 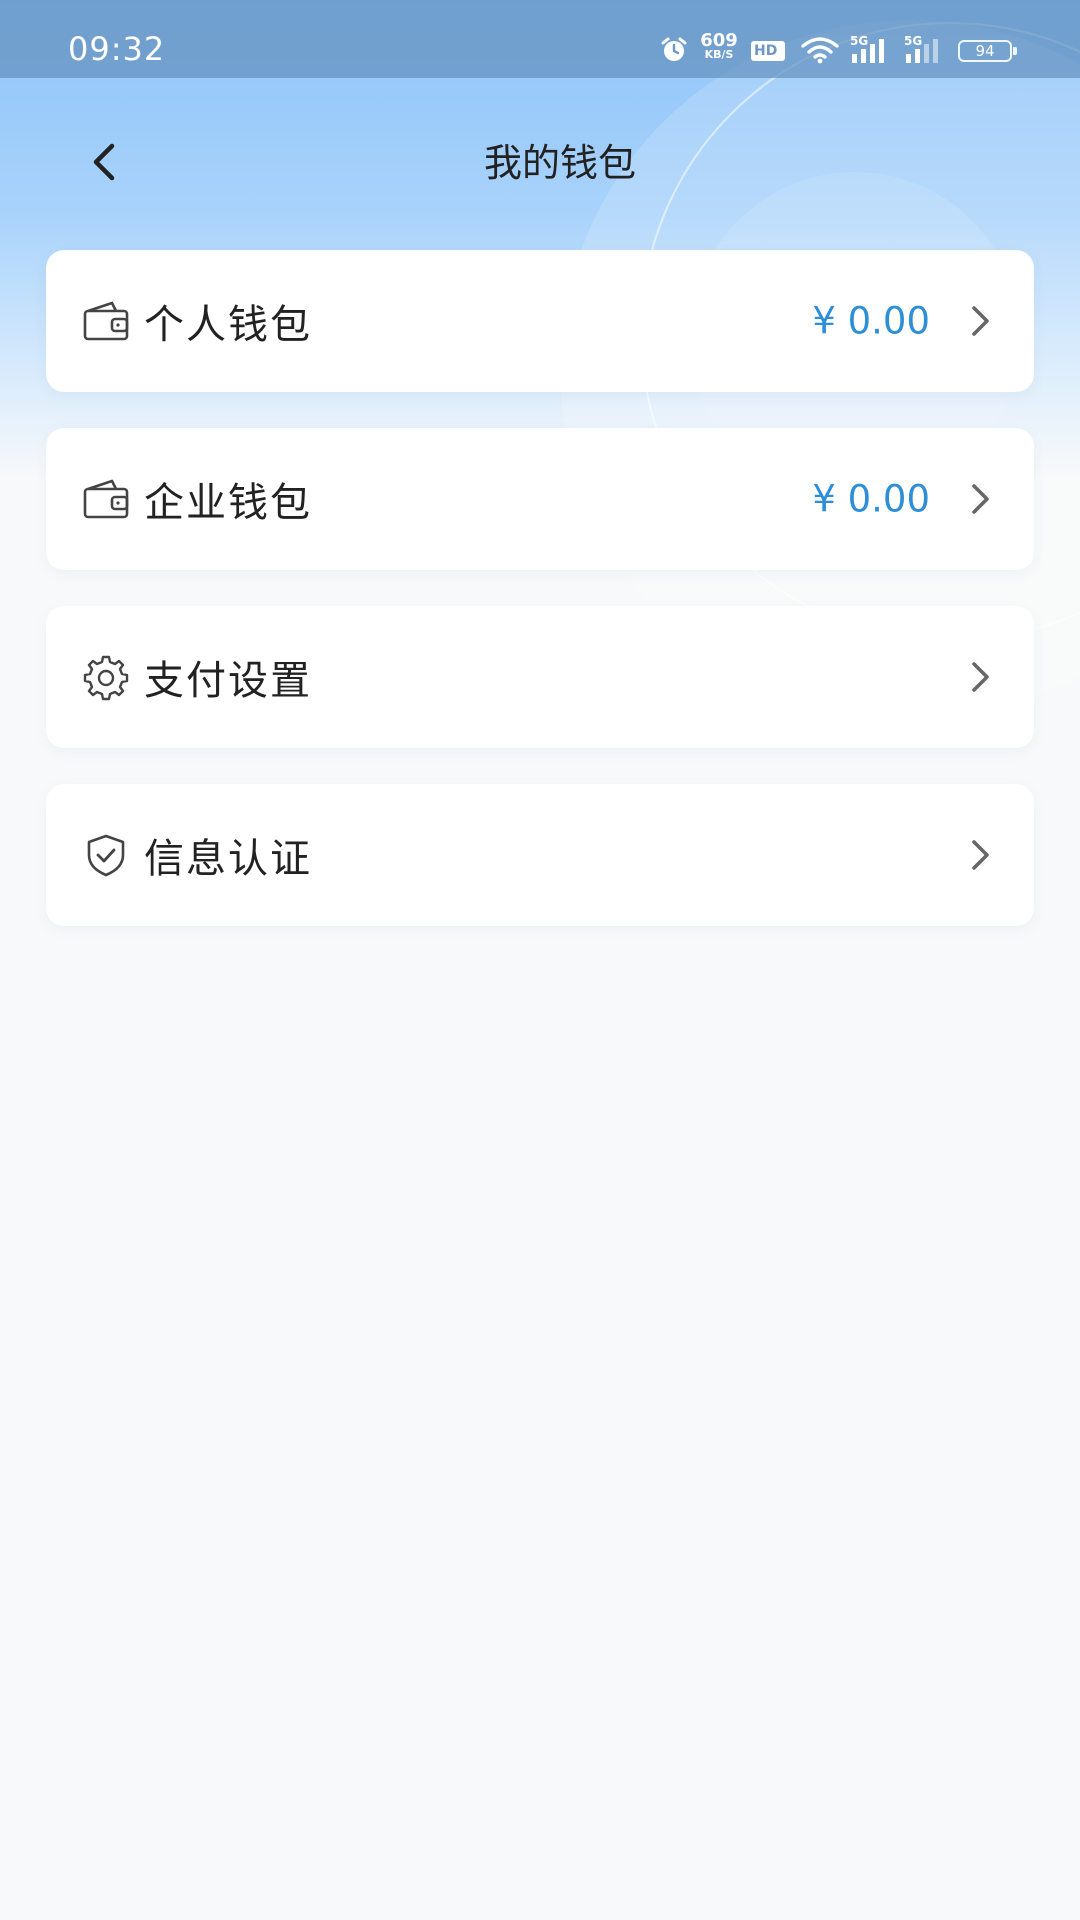 What do you see at coordinates (106, 677) in the screenshot?
I see `gear-icon` at bounding box center [106, 677].